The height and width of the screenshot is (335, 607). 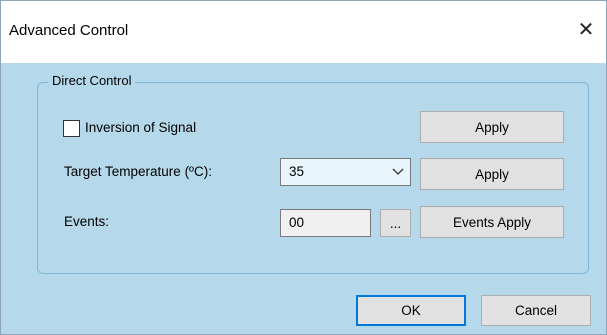 What do you see at coordinates (325, 223) in the screenshot?
I see `events-field: 00` at bounding box center [325, 223].